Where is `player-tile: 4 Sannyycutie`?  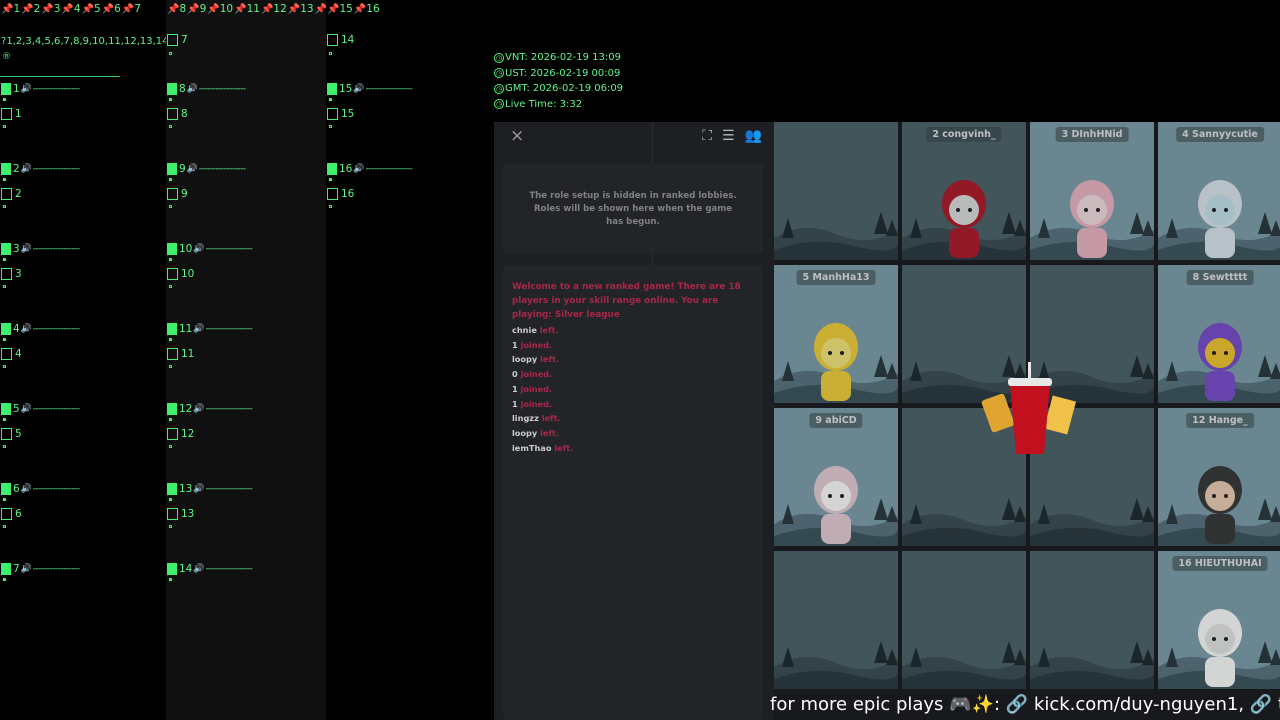 player-tile: 4 Sannyycutie is located at coordinates (1219, 191).